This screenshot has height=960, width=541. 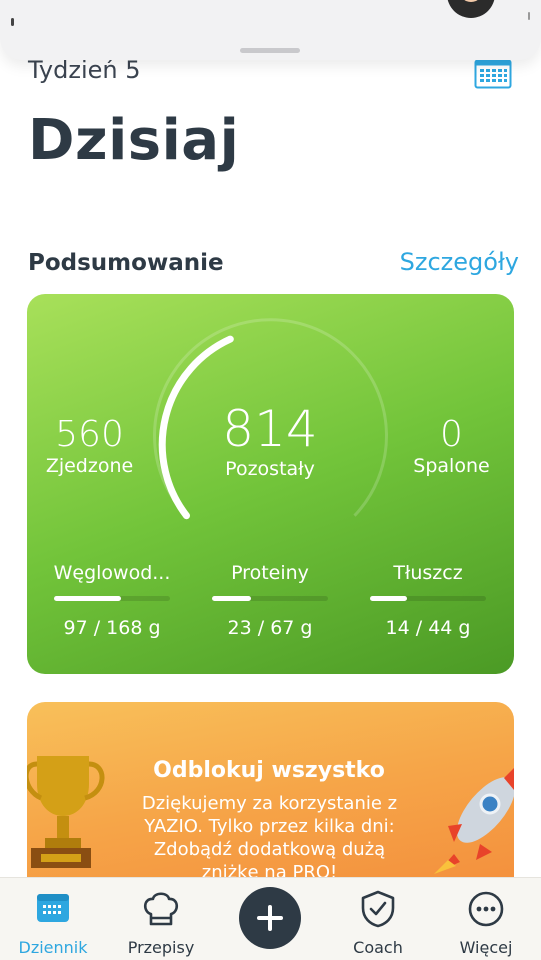 What do you see at coordinates (428, 573) in the screenshot?
I see `macro-fat-name: Tłuszcz` at bounding box center [428, 573].